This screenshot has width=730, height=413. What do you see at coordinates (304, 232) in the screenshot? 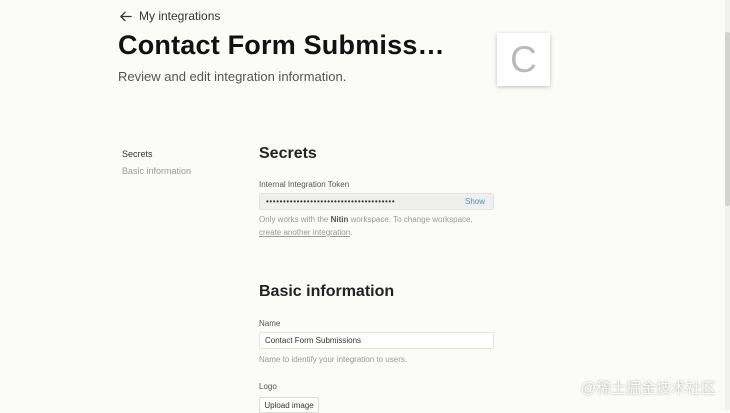
I see `create-integration-link: create another integration` at bounding box center [304, 232].